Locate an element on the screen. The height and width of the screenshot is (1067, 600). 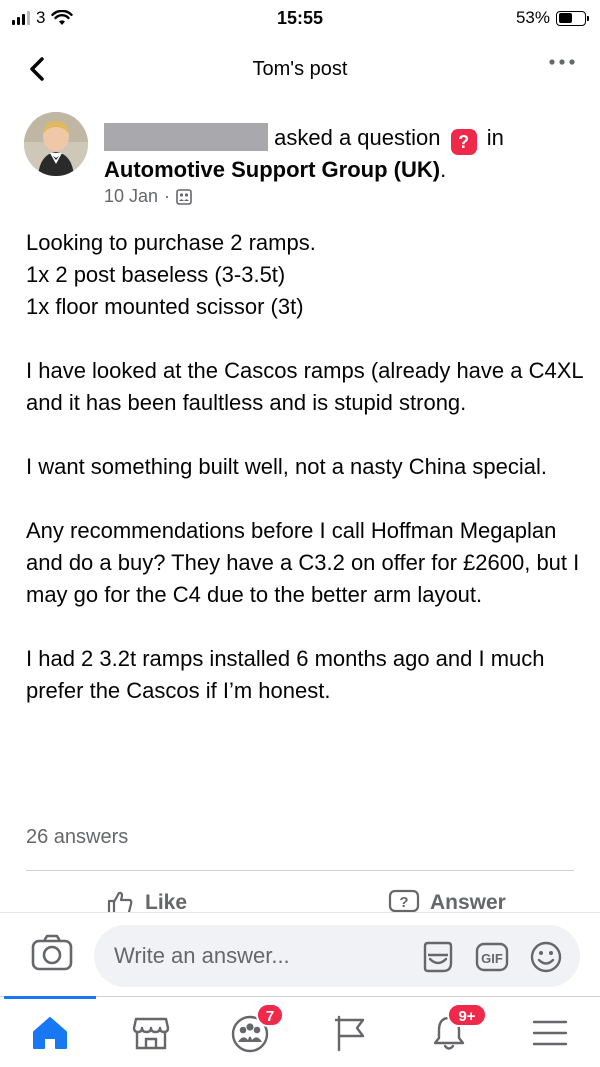
redacted-author-name is located at coordinates (186, 137).